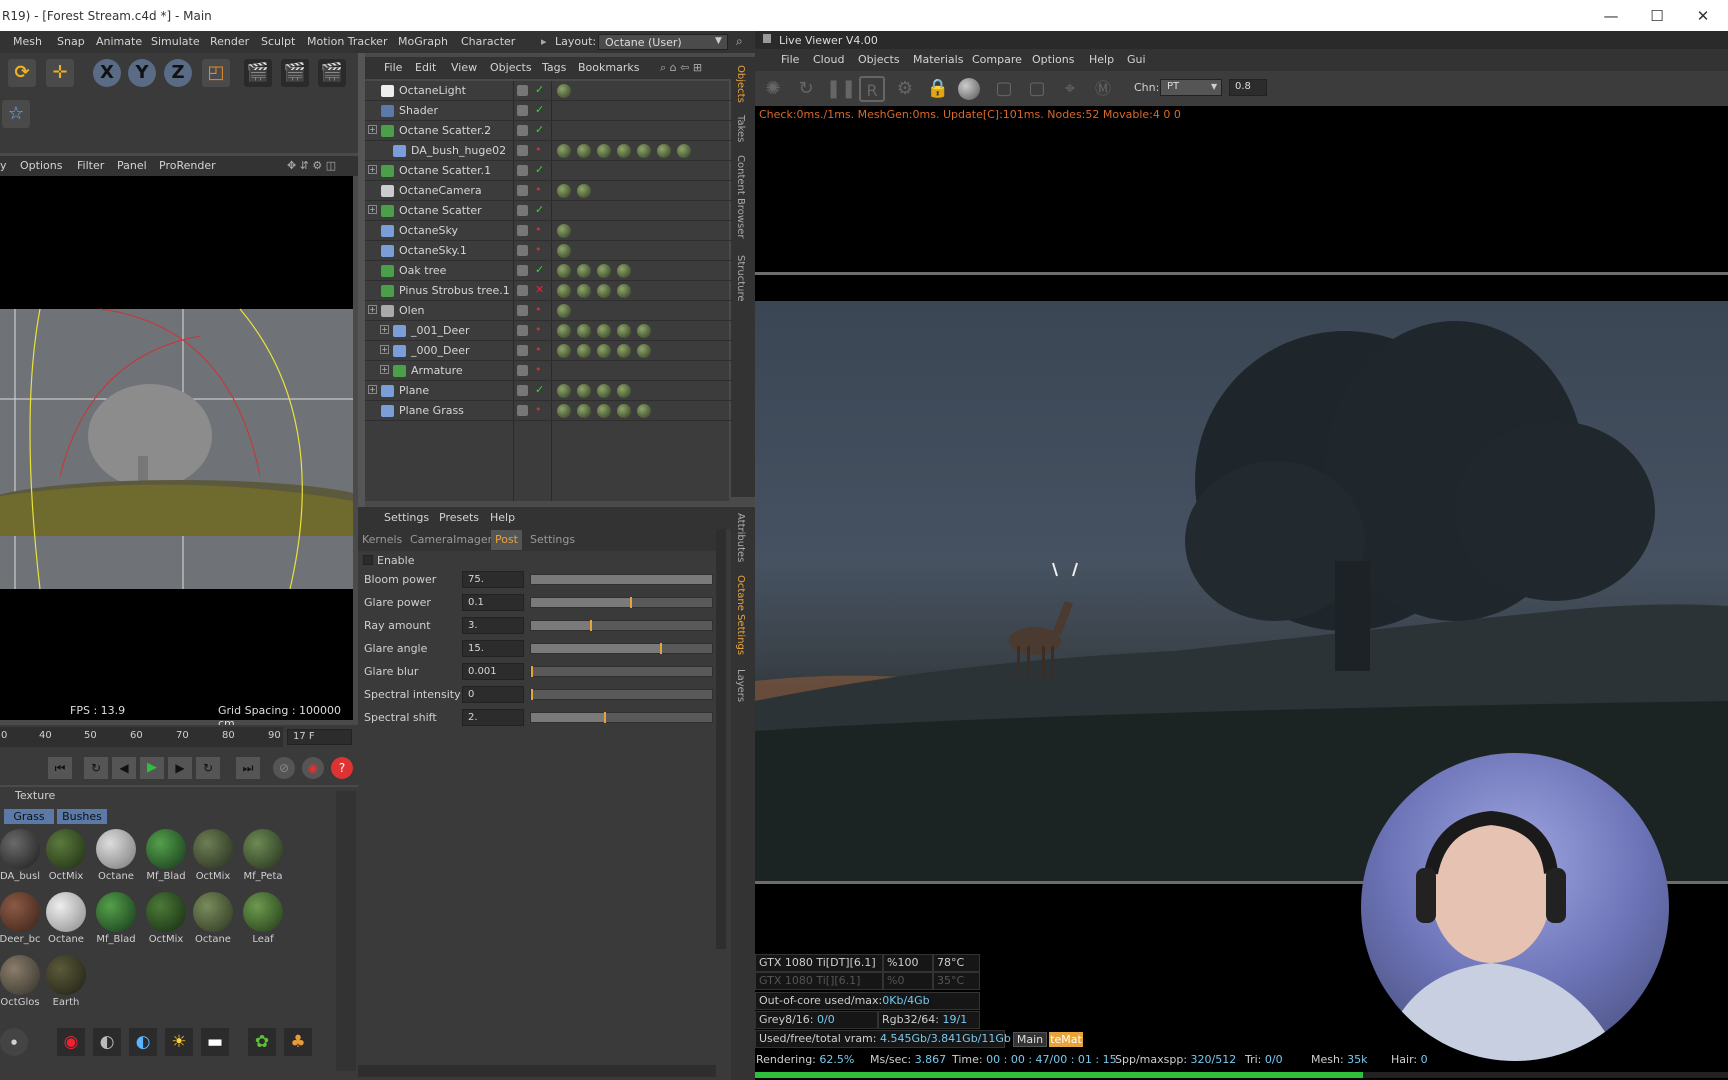 The height and width of the screenshot is (1080, 1728). What do you see at coordinates (938, 89) in the screenshot?
I see `lock-icon: 🔒` at bounding box center [938, 89].